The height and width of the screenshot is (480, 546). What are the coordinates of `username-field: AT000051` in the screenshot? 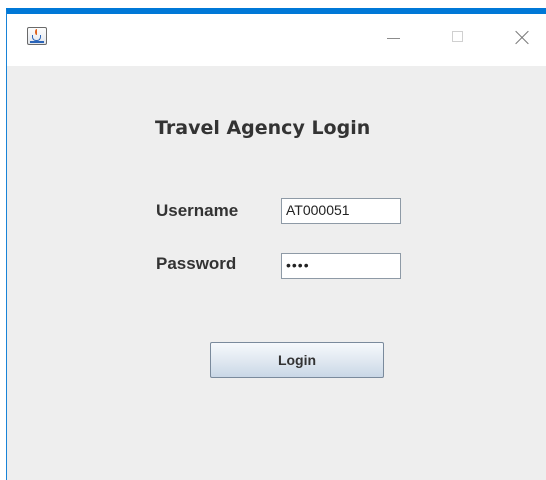 It's located at (341, 211).